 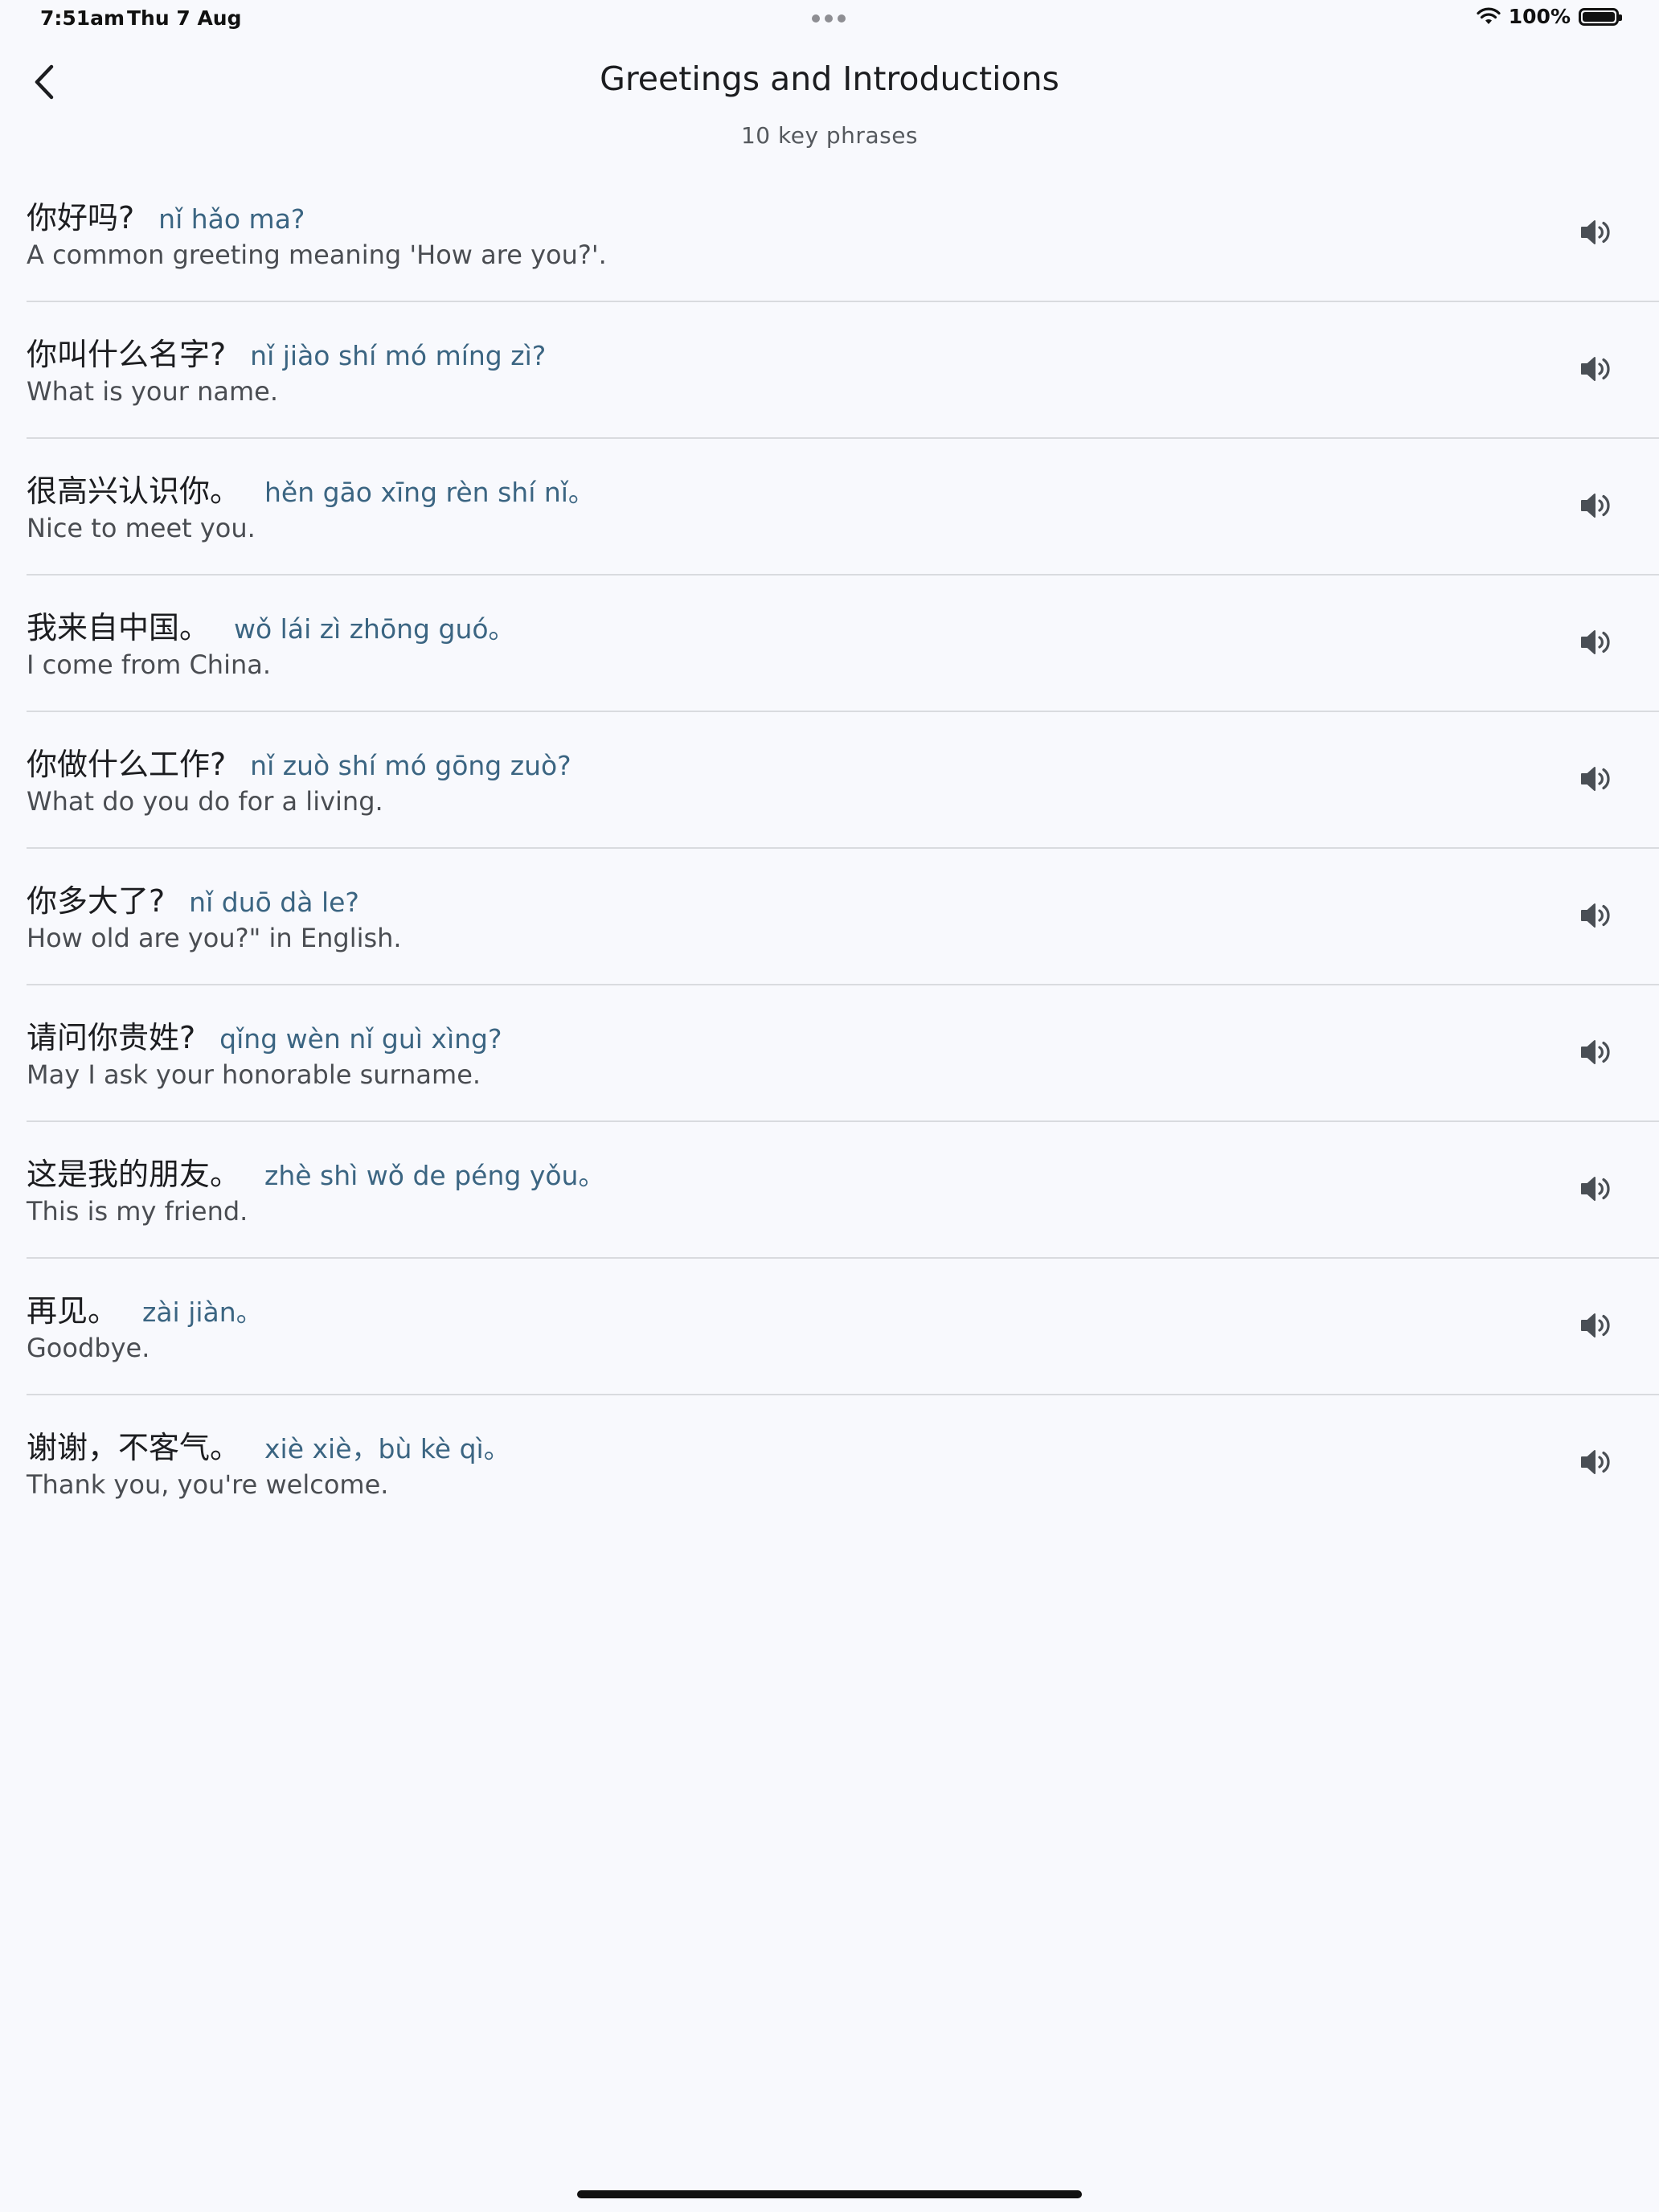 I want to click on phrase-meaning: May I ask your honorable surname., so click(x=254, y=1074).